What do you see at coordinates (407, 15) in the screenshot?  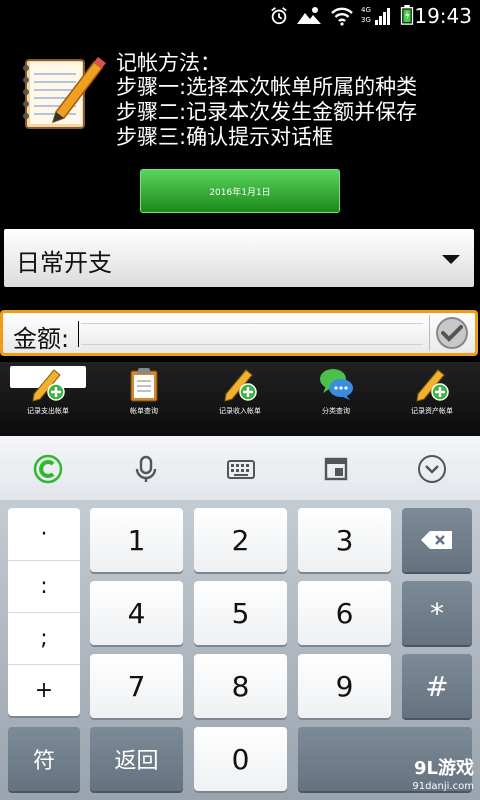 I see `battery-icon` at bounding box center [407, 15].